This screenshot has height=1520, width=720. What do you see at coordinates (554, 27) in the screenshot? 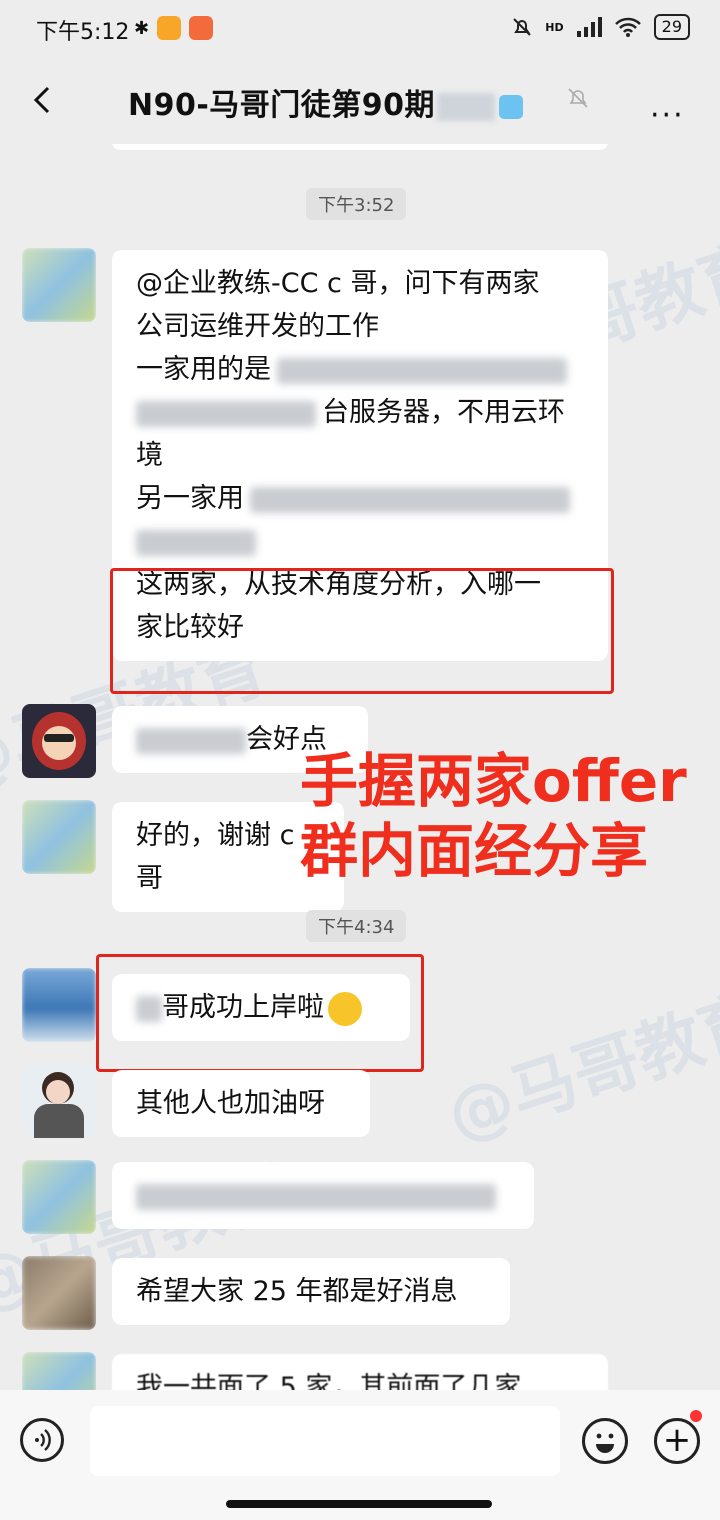
I see `network-type-label: HD` at bounding box center [554, 27].